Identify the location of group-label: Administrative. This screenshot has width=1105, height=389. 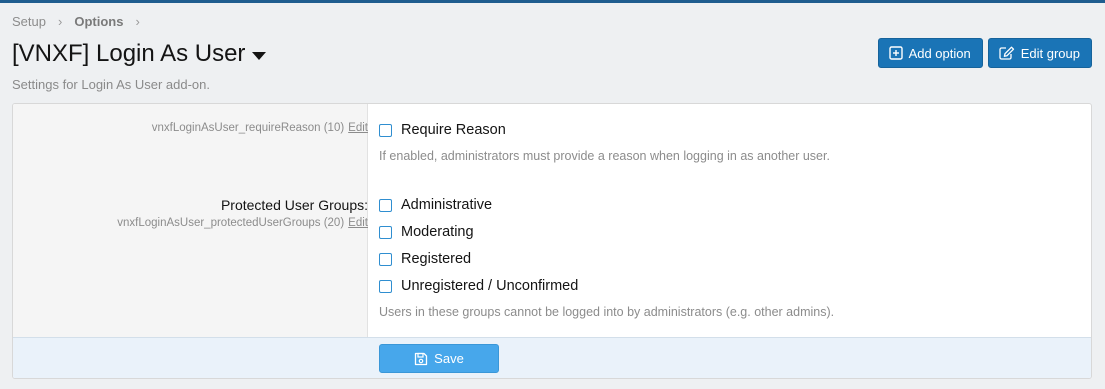
(447, 205).